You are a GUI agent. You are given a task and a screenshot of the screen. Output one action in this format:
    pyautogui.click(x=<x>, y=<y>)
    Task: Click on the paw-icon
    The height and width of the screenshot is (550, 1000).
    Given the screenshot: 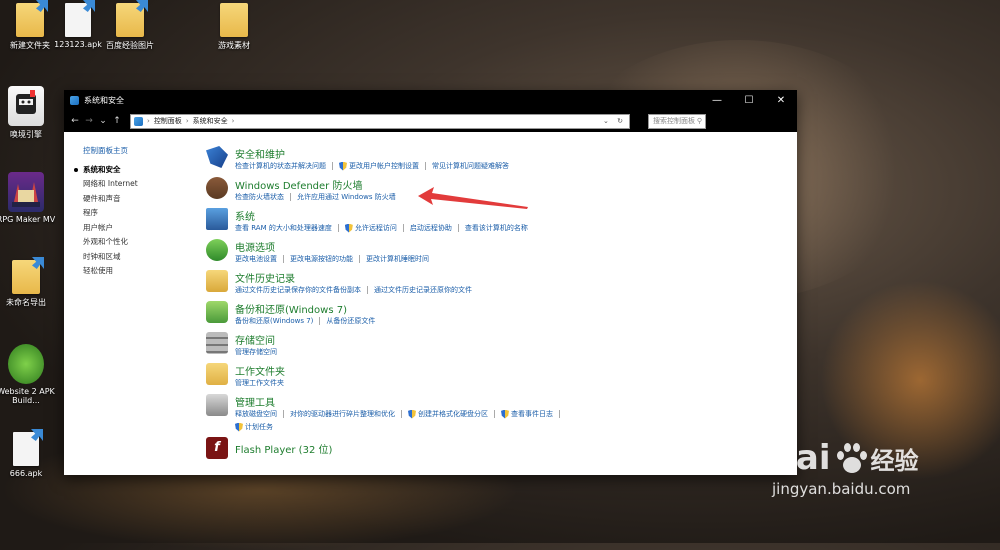 What is the action you would take?
    pyautogui.click(x=851, y=458)
    